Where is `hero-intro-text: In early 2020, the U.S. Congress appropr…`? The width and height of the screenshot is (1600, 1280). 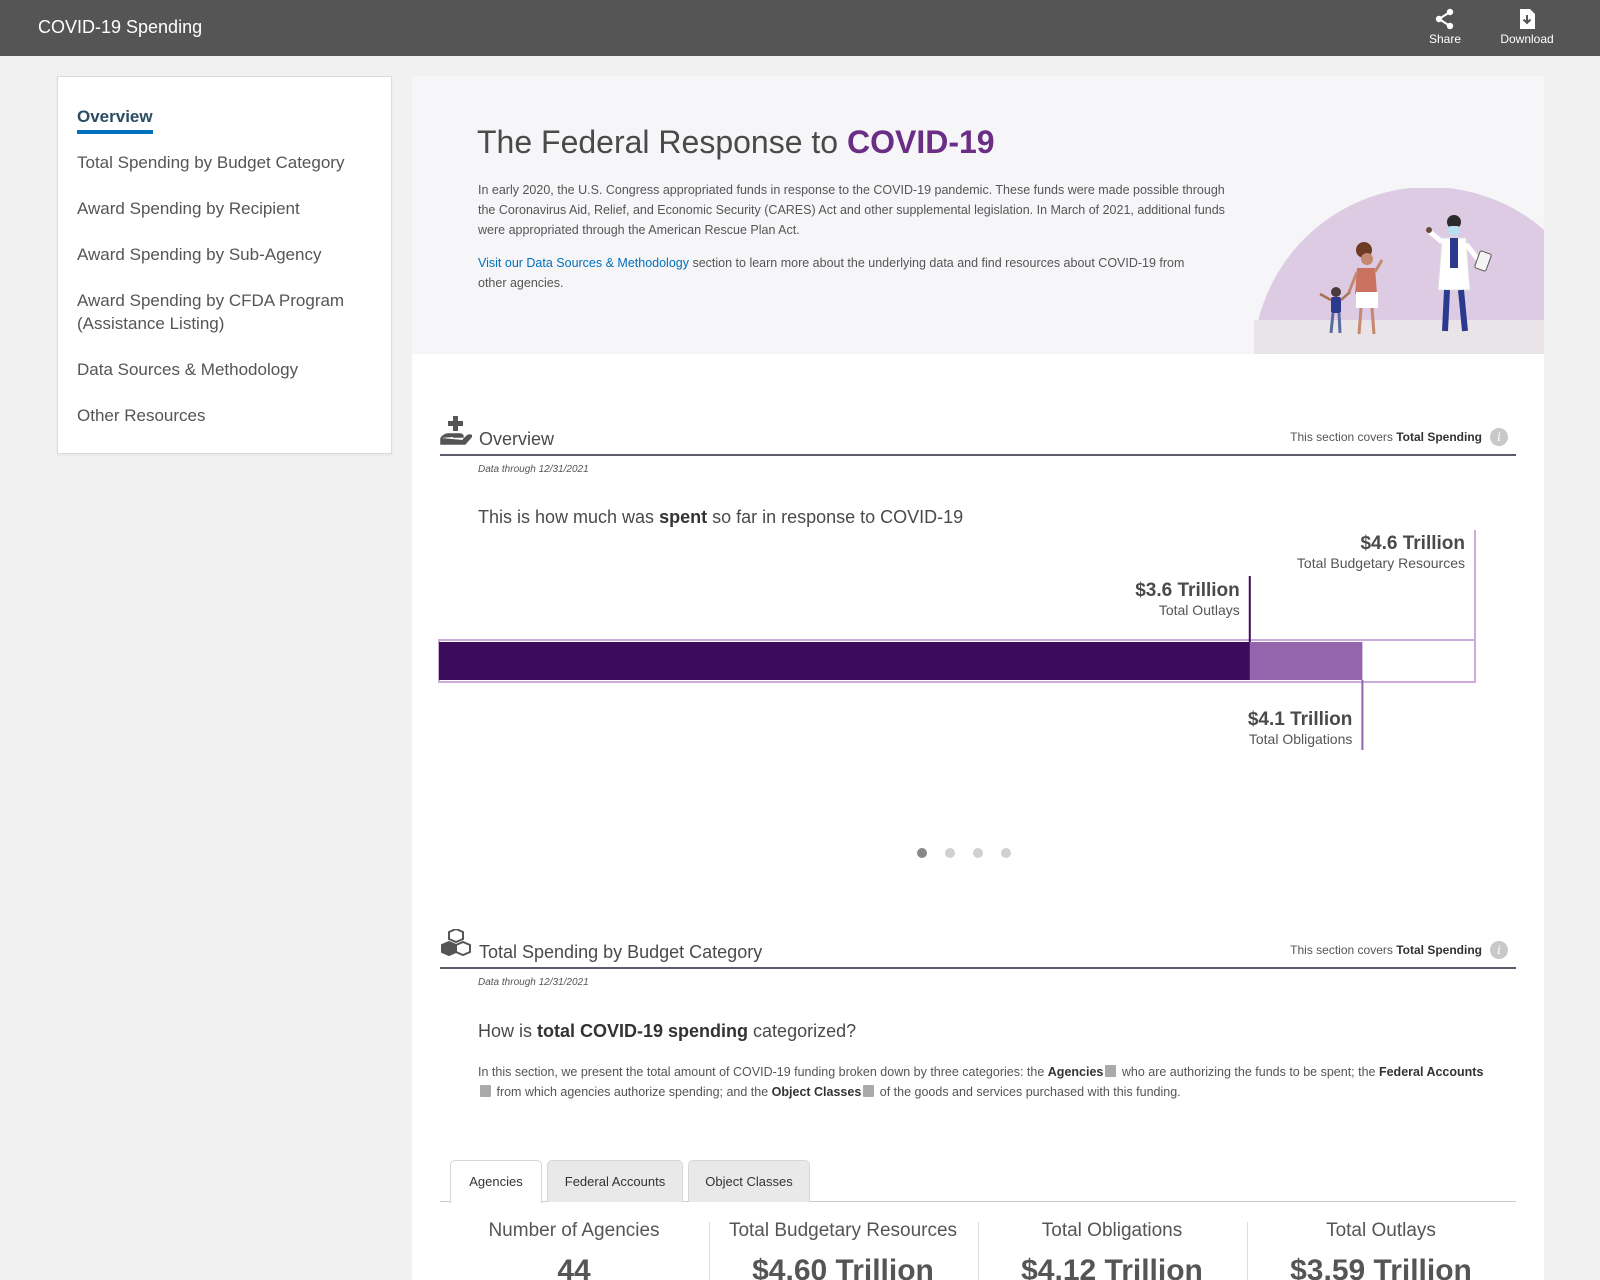 hero-intro-text: In early 2020, the U.S. Congress appropr… is located at coordinates (851, 210).